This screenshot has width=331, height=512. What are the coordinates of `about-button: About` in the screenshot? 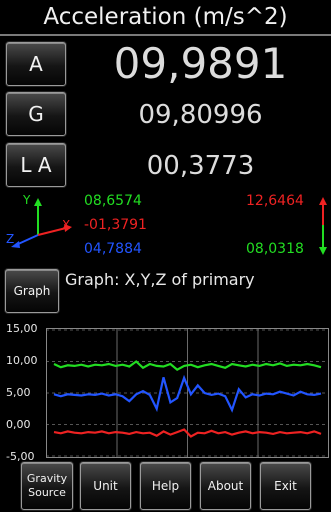 It's located at (225, 486).